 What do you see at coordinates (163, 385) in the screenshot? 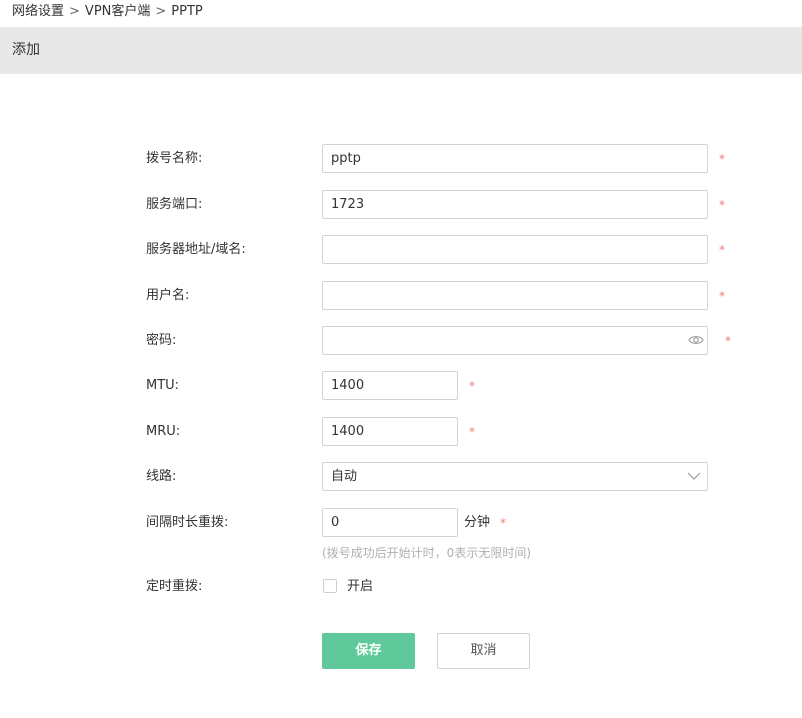
I see `mtu-label: MTU:` at bounding box center [163, 385].